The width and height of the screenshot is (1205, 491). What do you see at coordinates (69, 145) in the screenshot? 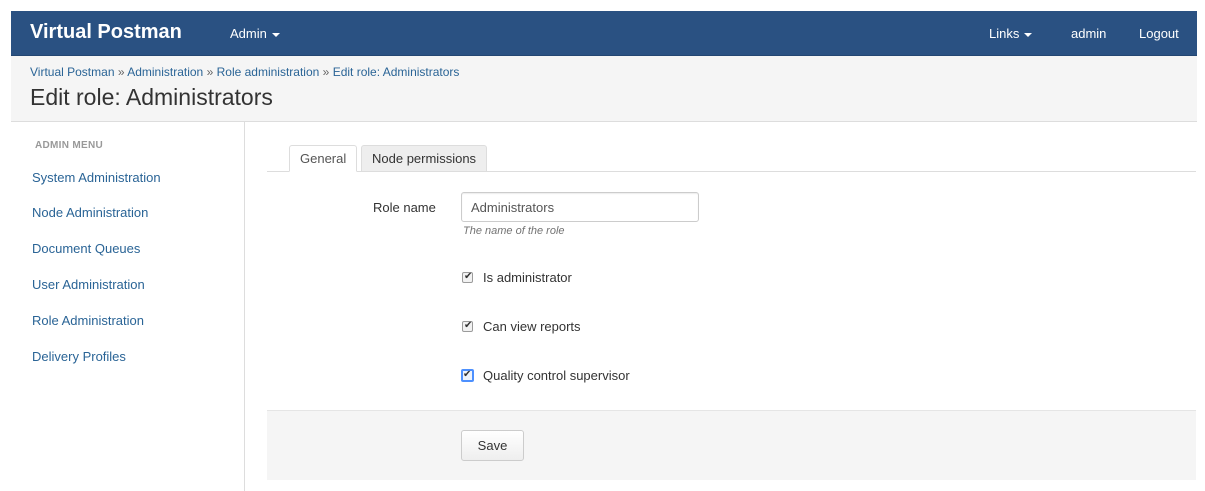
I see `sidebar-header: ADMIN MENU` at bounding box center [69, 145].